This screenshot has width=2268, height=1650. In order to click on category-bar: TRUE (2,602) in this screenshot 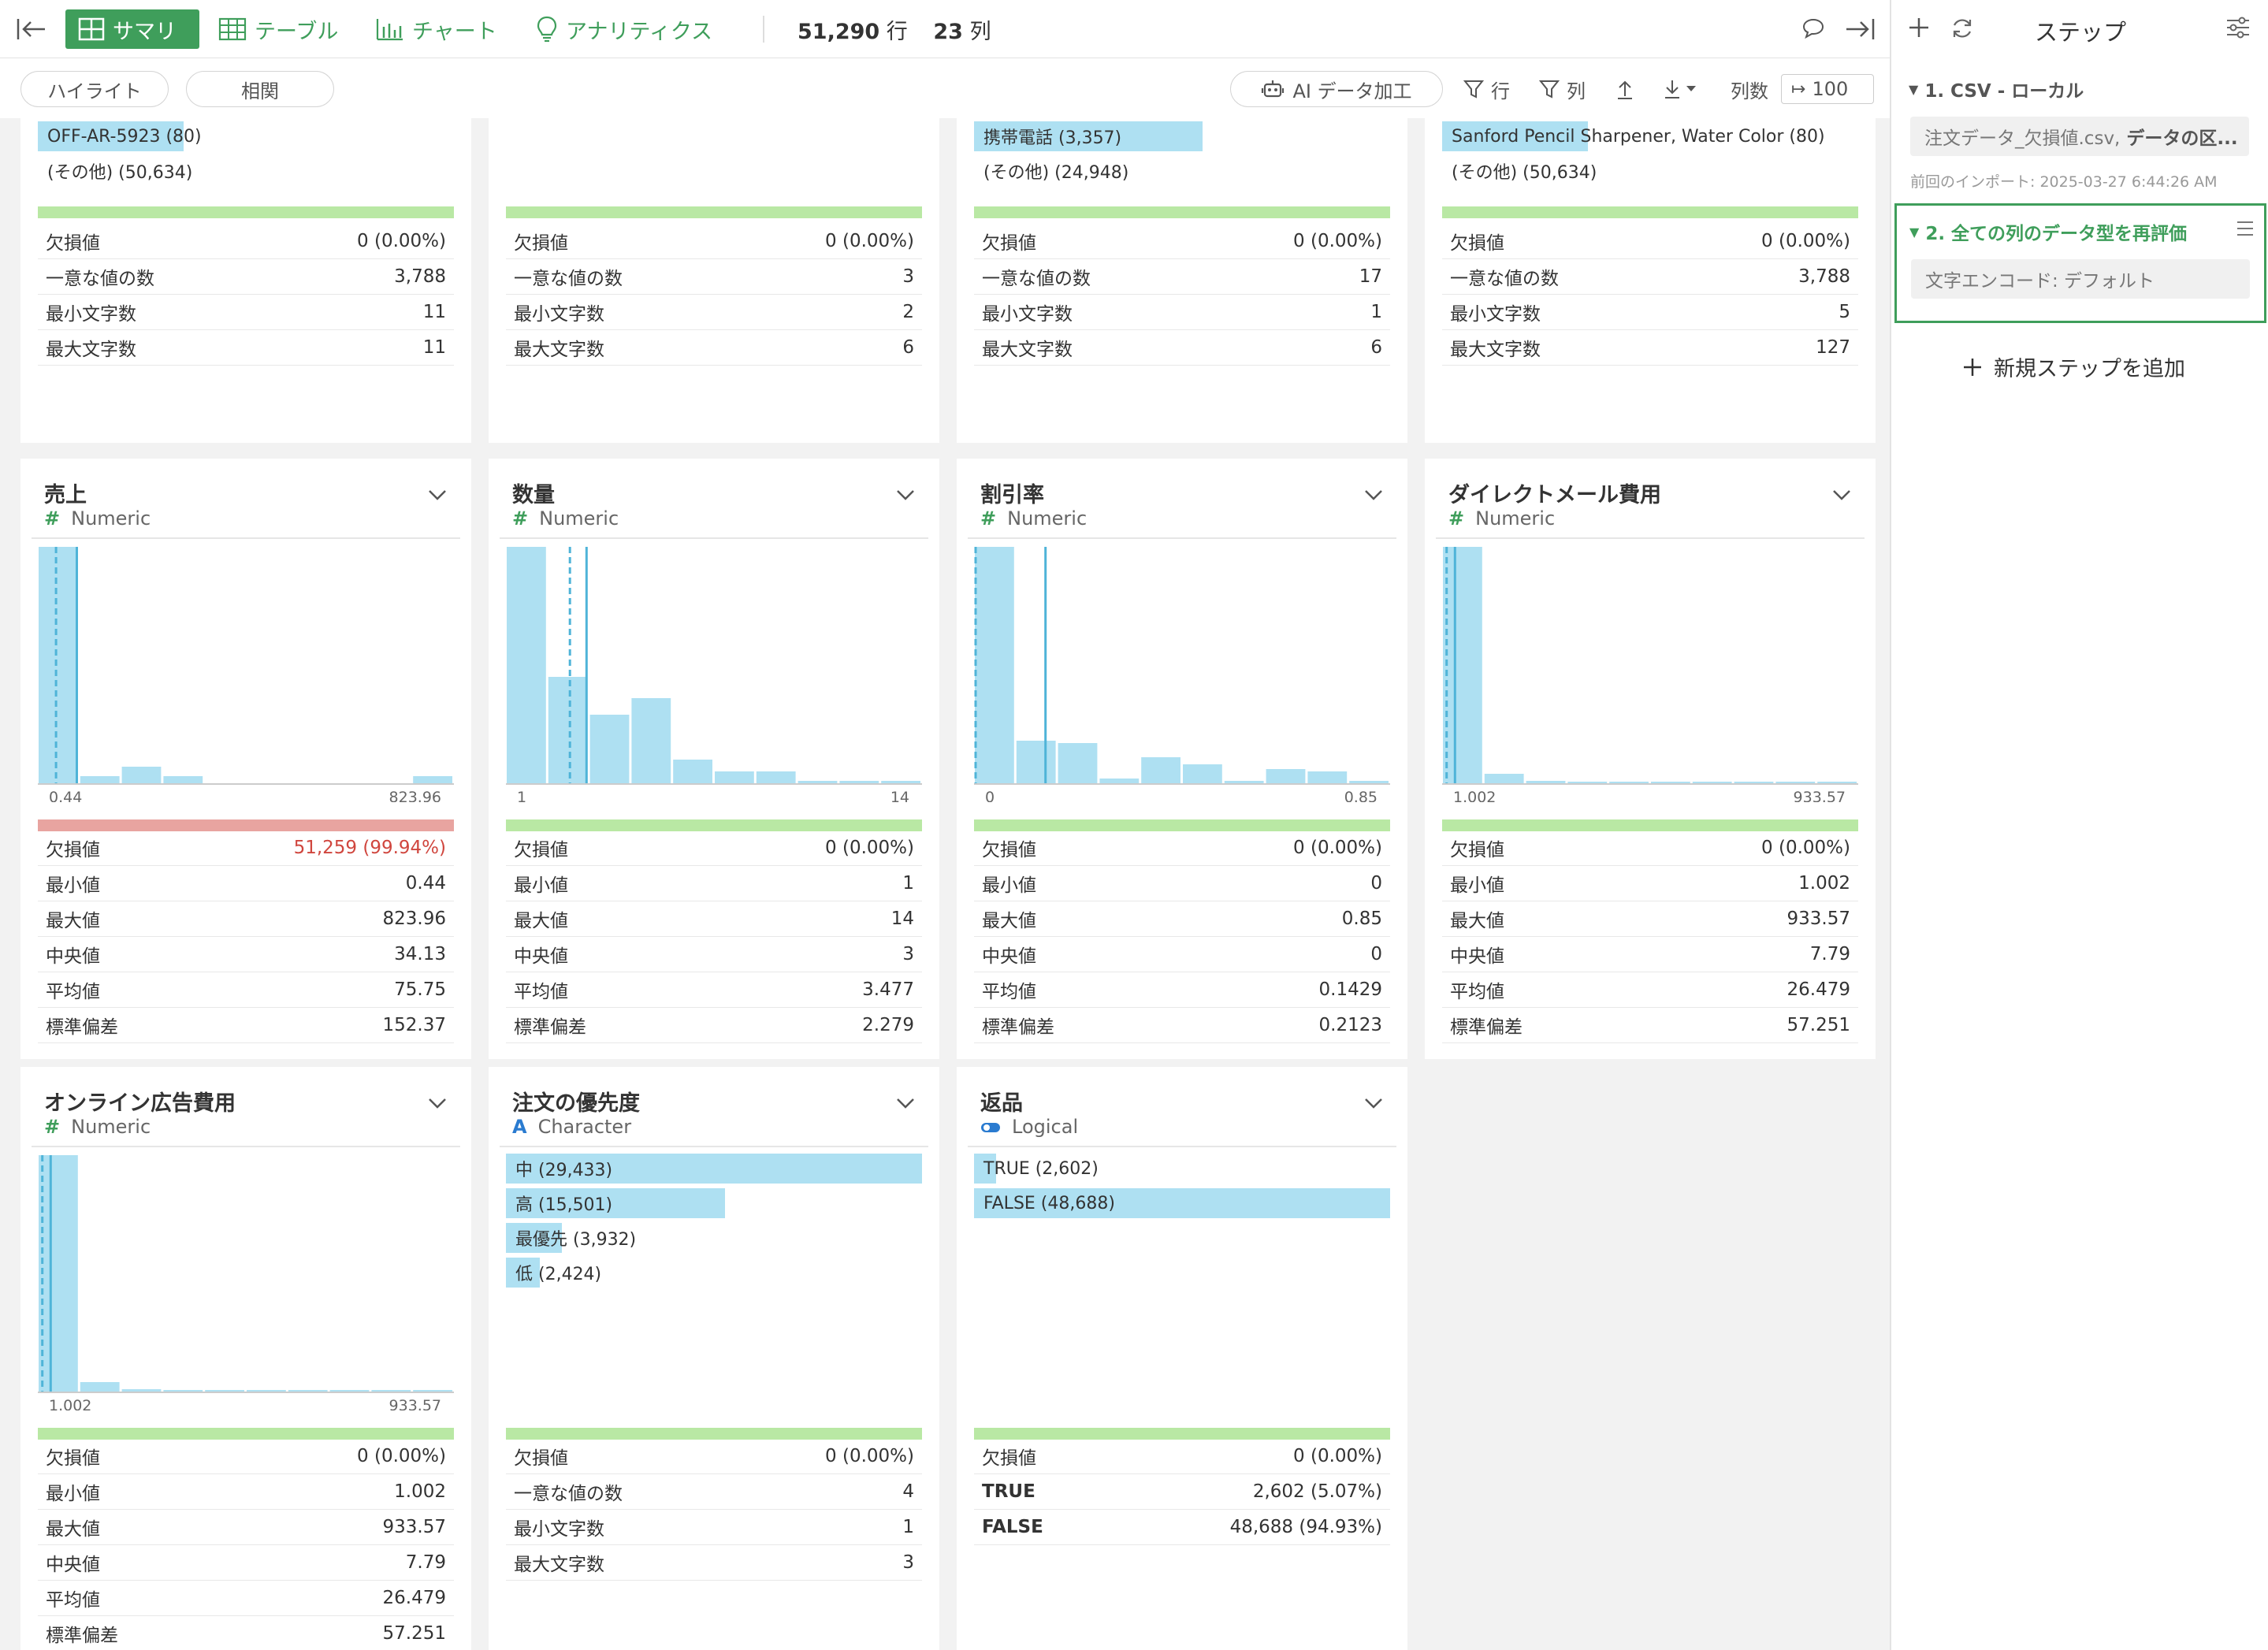, I will do `click(1182, 1169)`.